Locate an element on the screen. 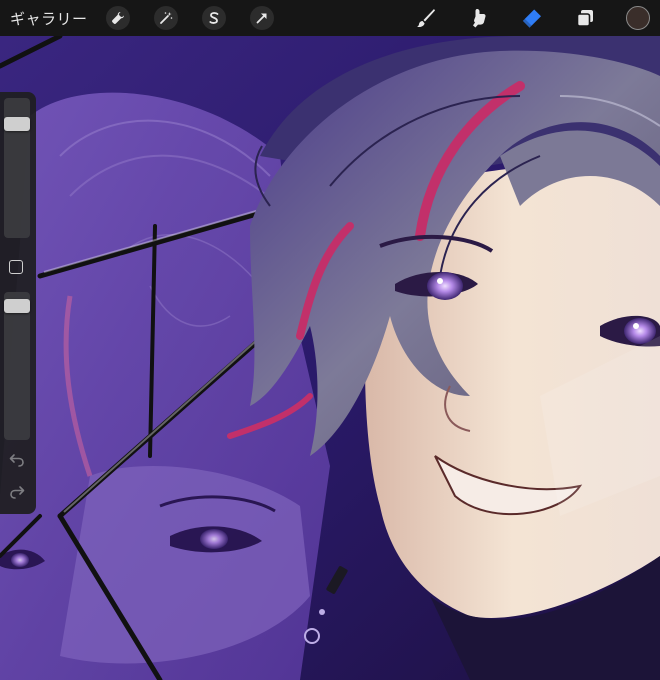 The image size is (660, 680). left-sidebar is located at coordinates (18, 303).